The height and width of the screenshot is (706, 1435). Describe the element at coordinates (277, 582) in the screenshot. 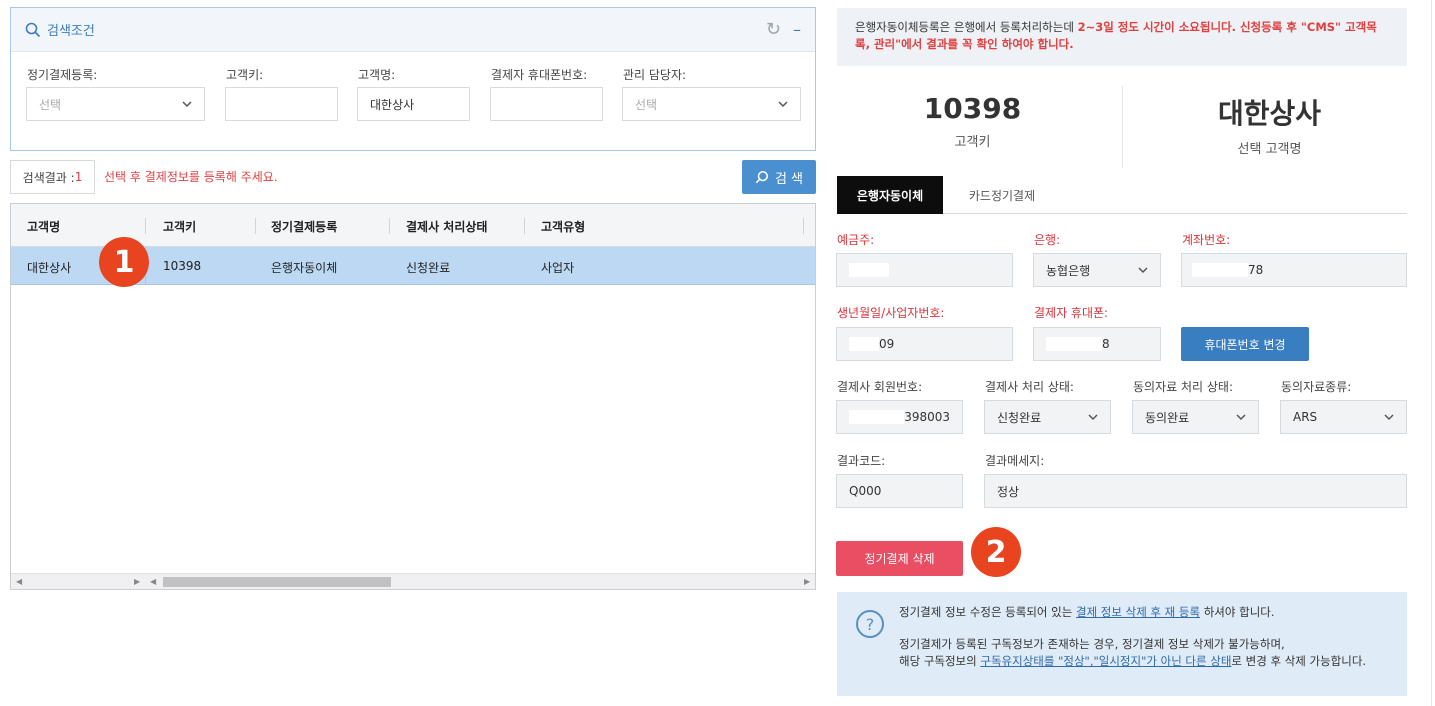

I see `scrollbar-thumb` at that location.